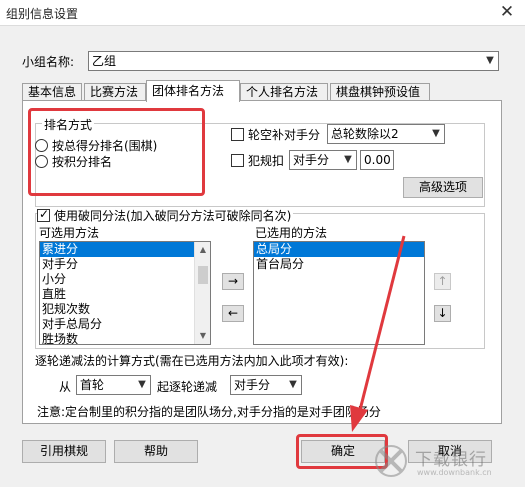  What do you see at coordinates (48, 62) in the screenshot?
I see `group-name-label: 小组名称:` at bounding box center [48, 62].